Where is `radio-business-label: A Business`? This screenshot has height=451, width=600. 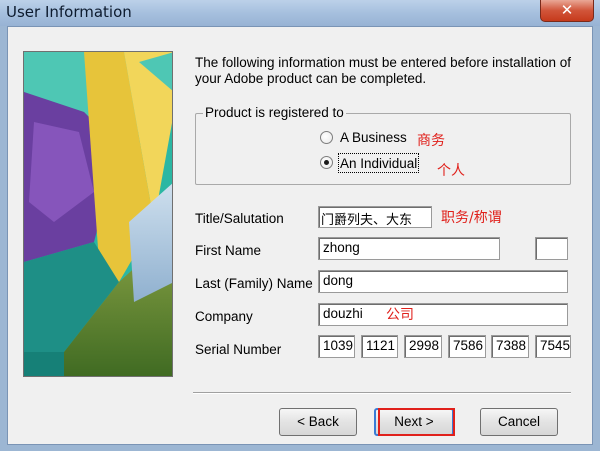 radio-business-label: A Business is located at coordinates (373, 137).